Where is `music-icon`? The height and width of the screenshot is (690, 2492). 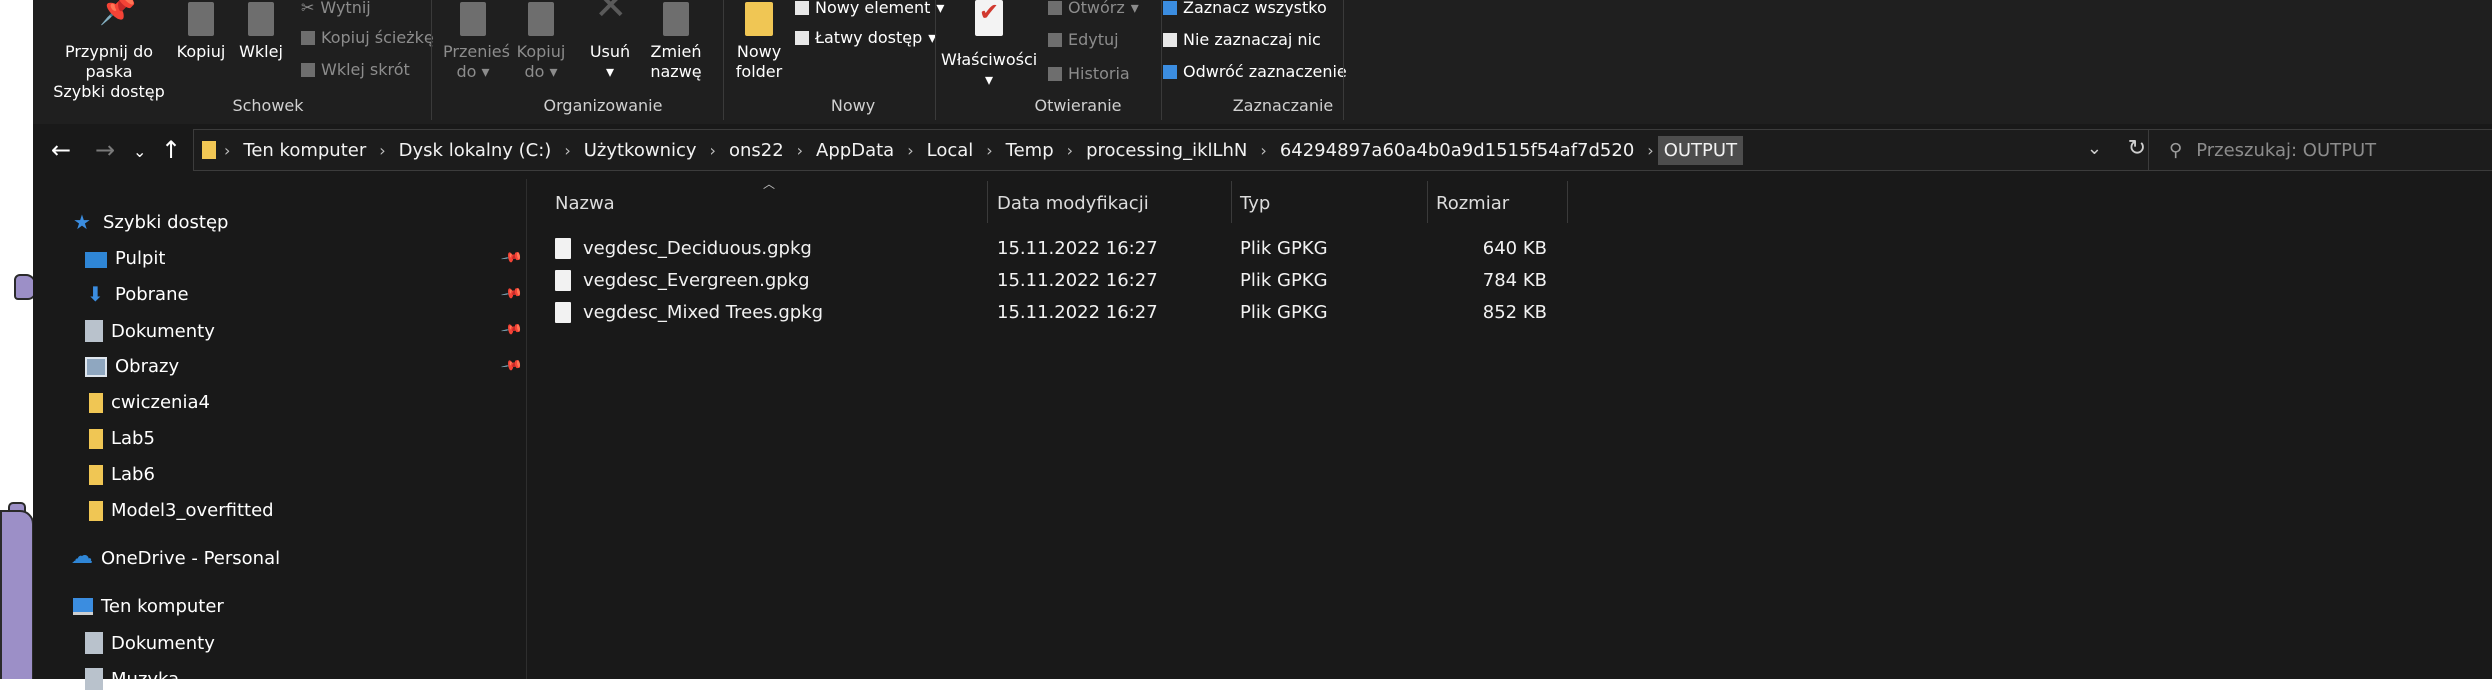 music-icon is located at coordinates (94, 679).